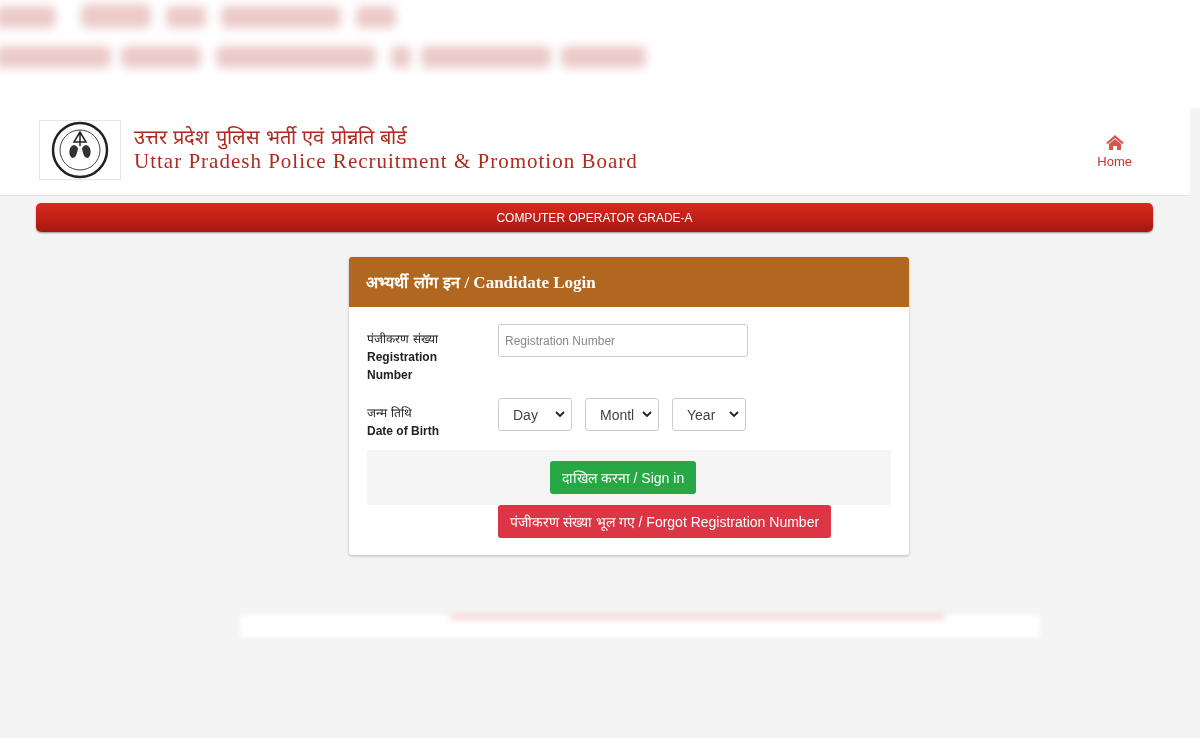  I want to click on site-title: Uttar Pradesh Police Recruitment & Promotion Board, so click(386, 161).